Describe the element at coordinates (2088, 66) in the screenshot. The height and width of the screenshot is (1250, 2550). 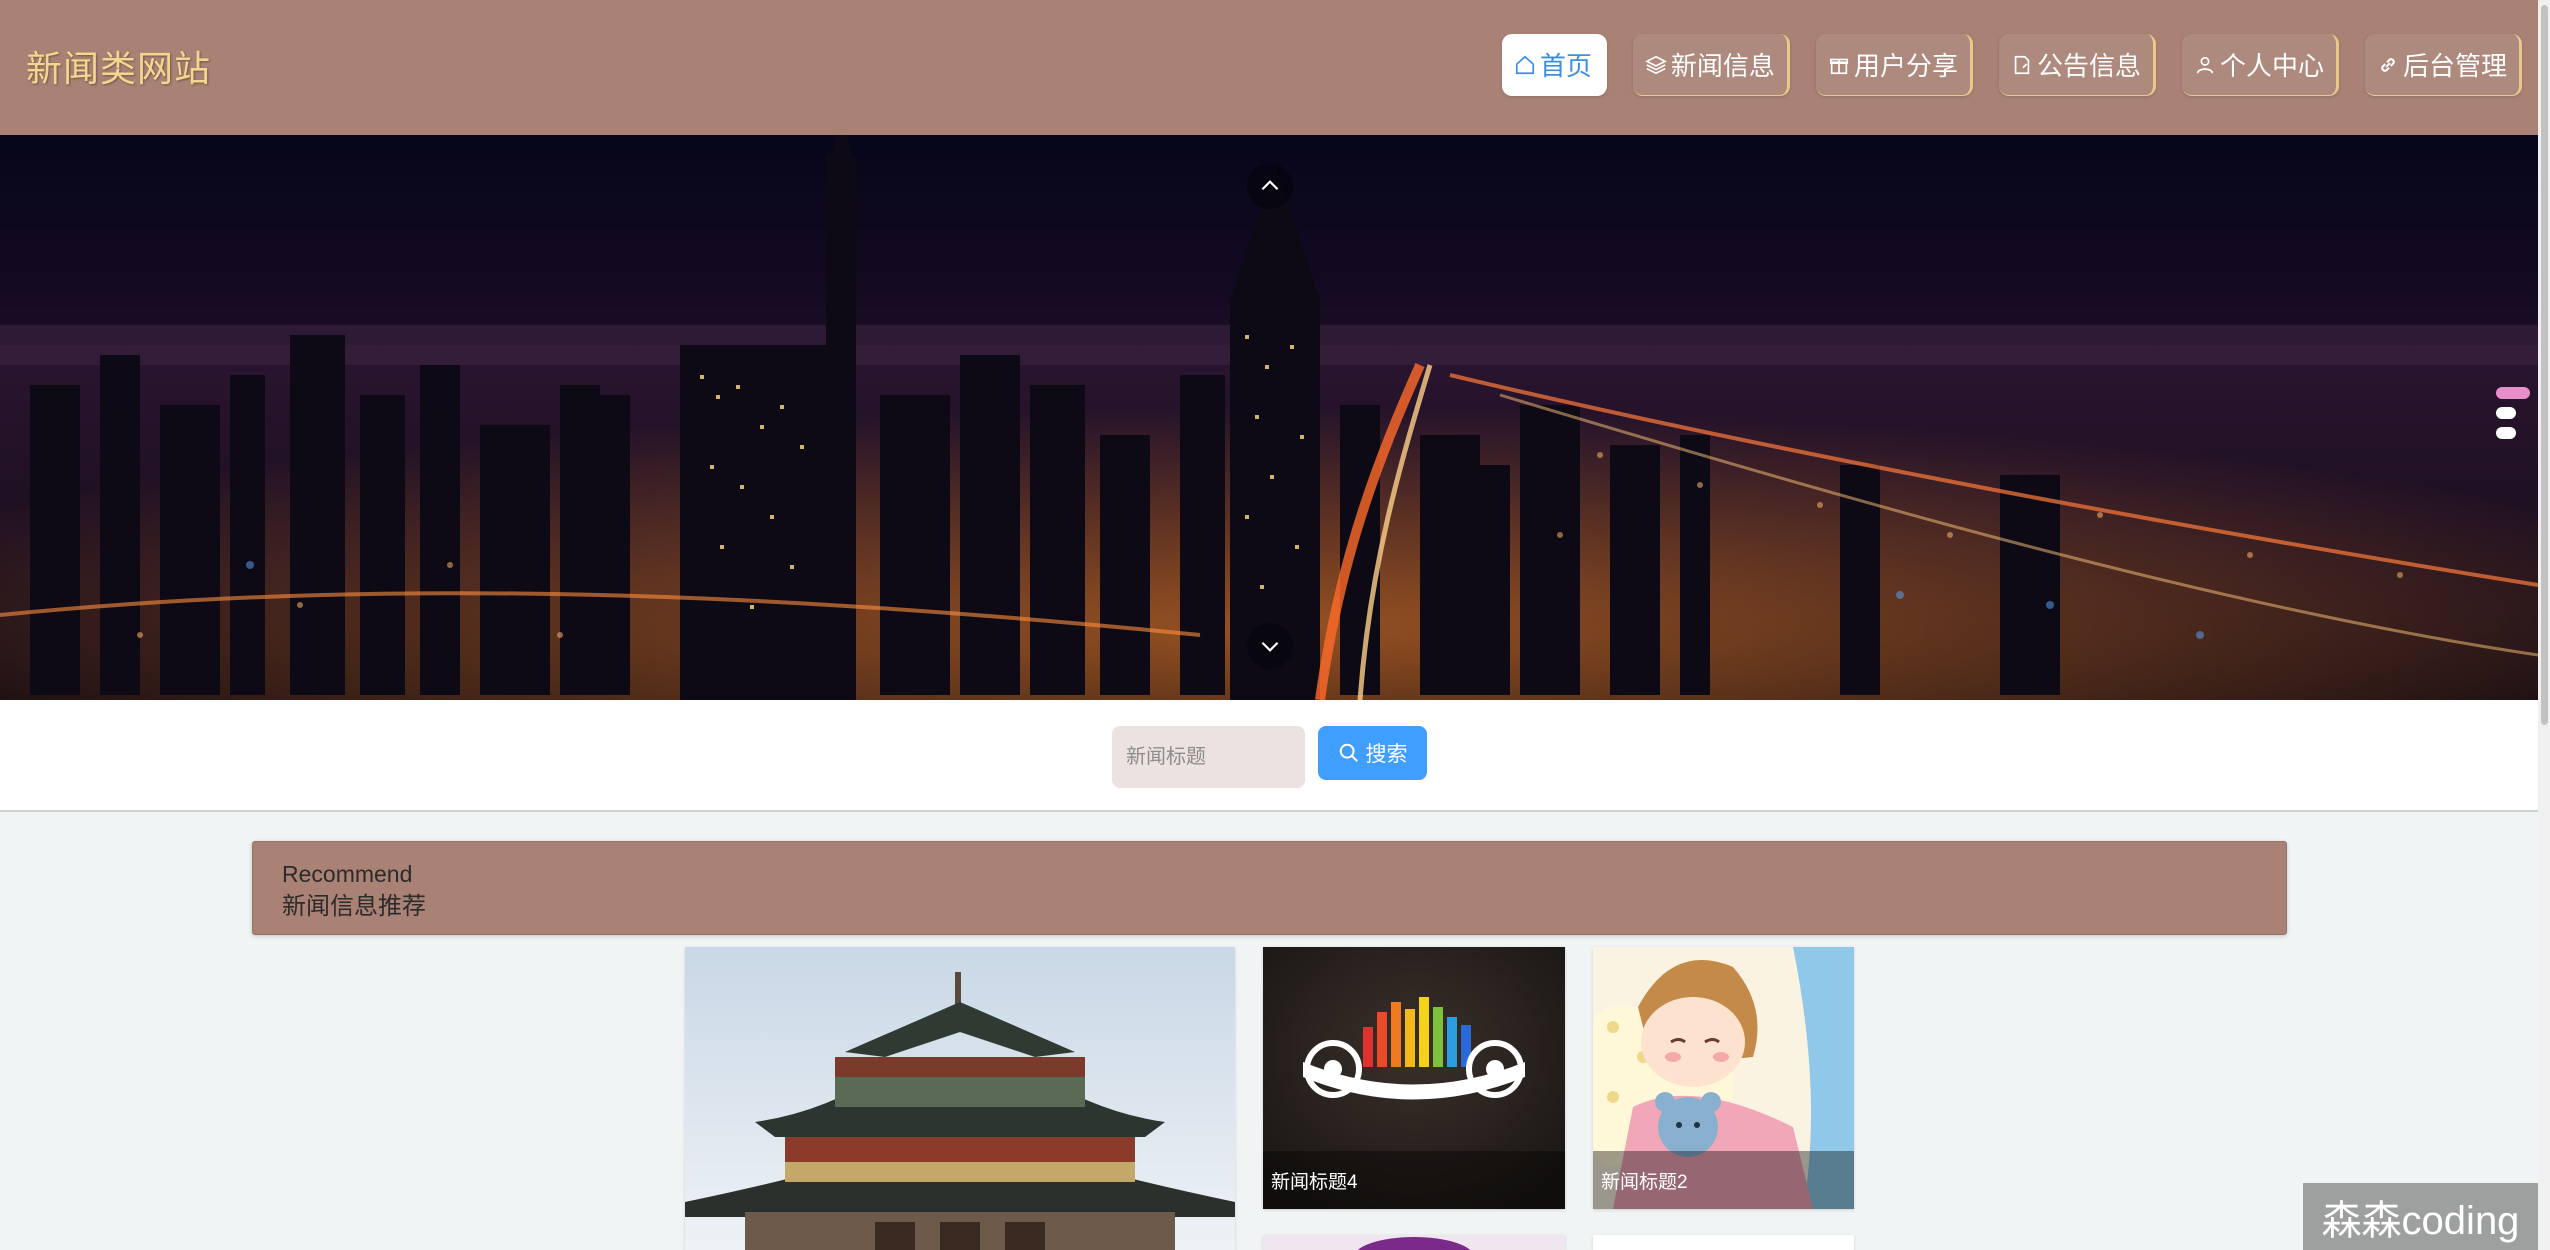
I see `nav-item-label: 公告信息` at that location.